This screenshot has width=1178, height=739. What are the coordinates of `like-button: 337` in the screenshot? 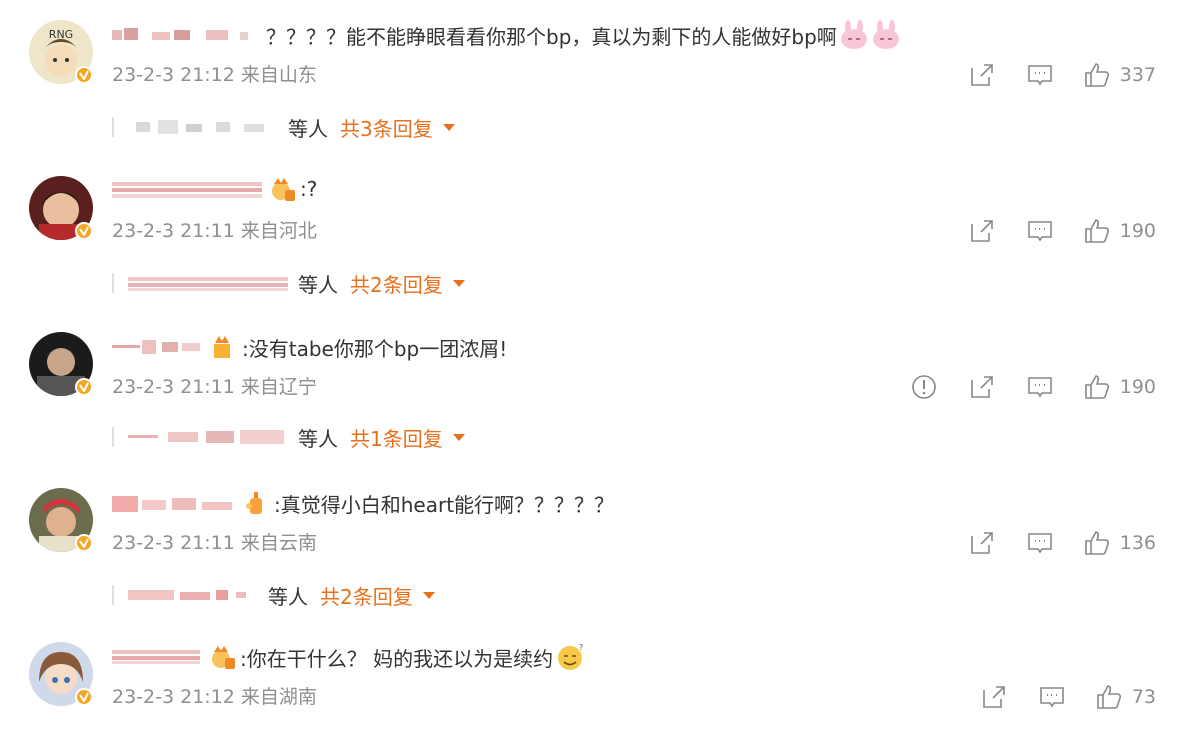 It's located at (1120, 75).